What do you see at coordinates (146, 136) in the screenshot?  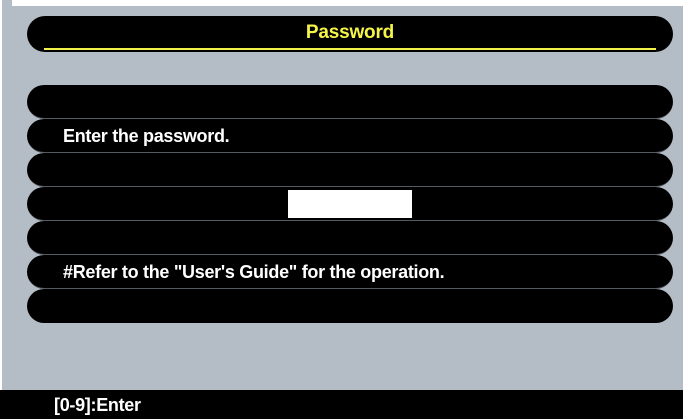 I see `prompt-text: Enter the password.` at bounding box center [146, 136].